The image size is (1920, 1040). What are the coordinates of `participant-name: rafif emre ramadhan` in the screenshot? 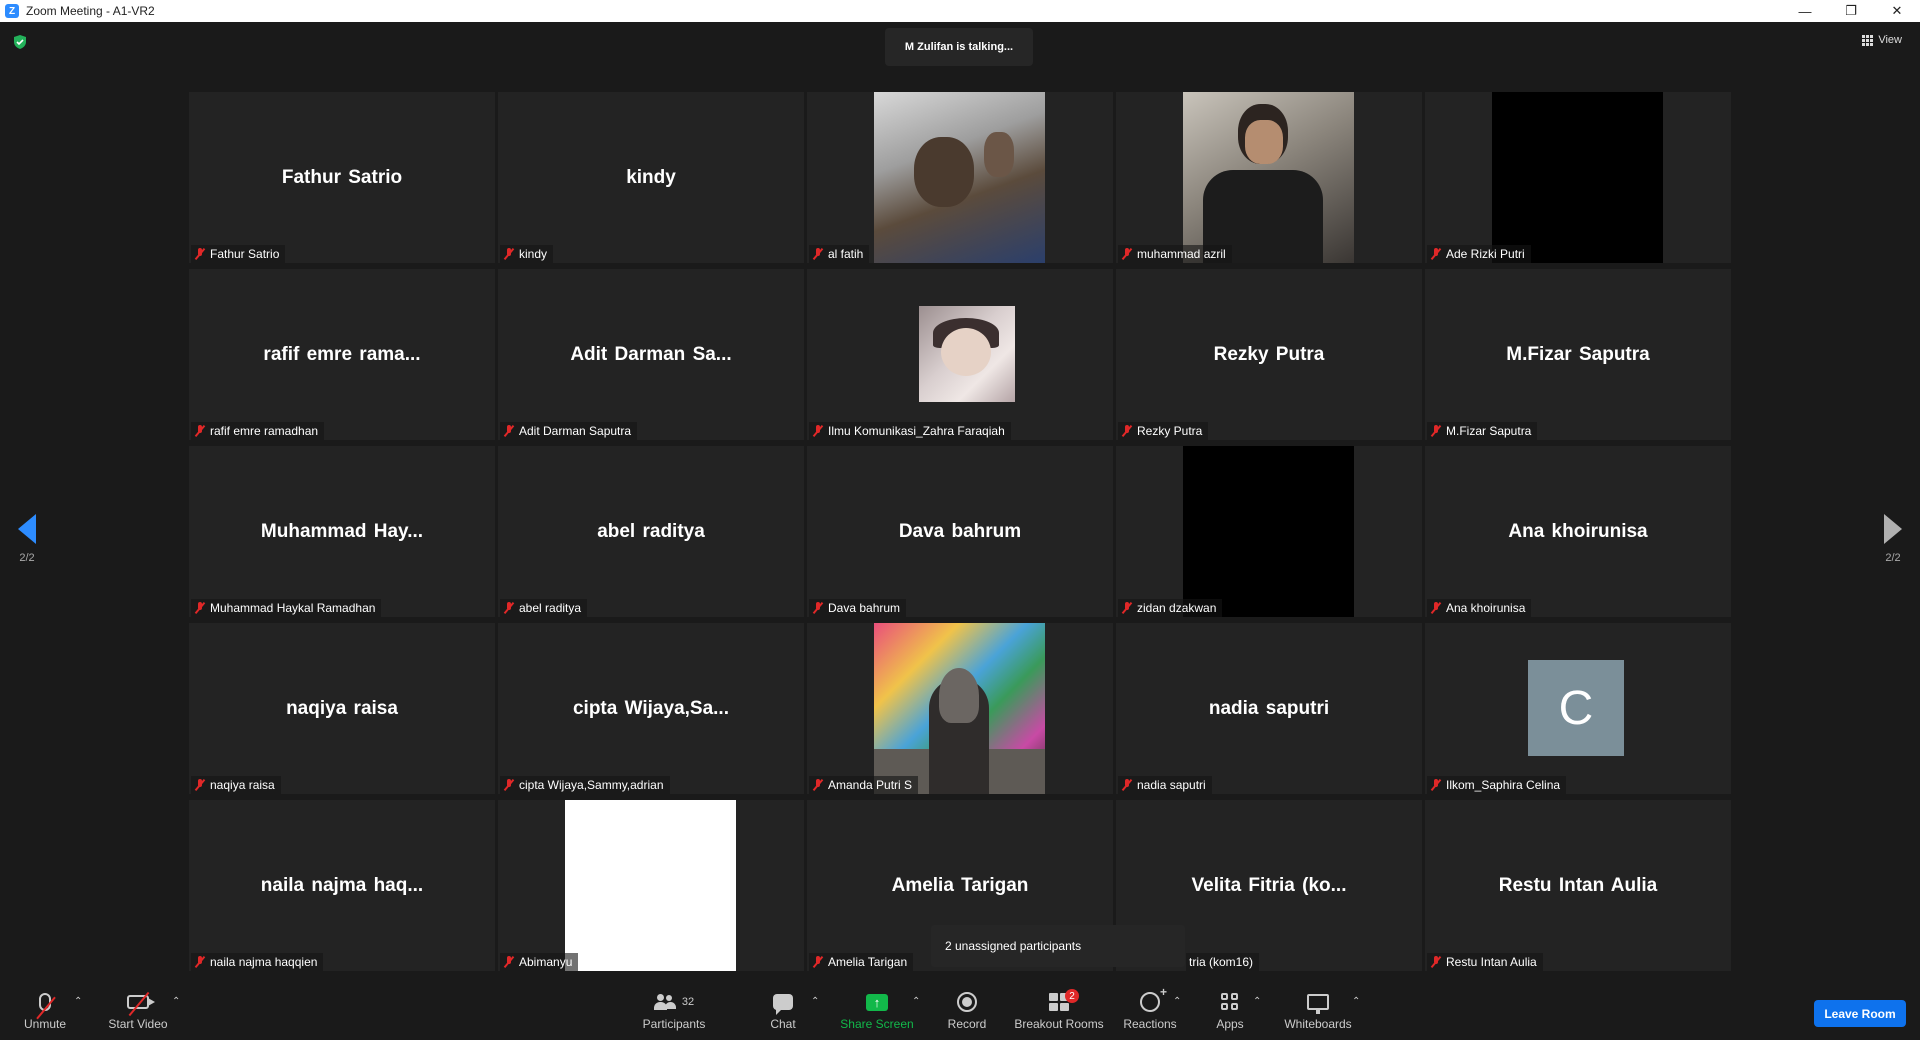 It's located at (264, 431).